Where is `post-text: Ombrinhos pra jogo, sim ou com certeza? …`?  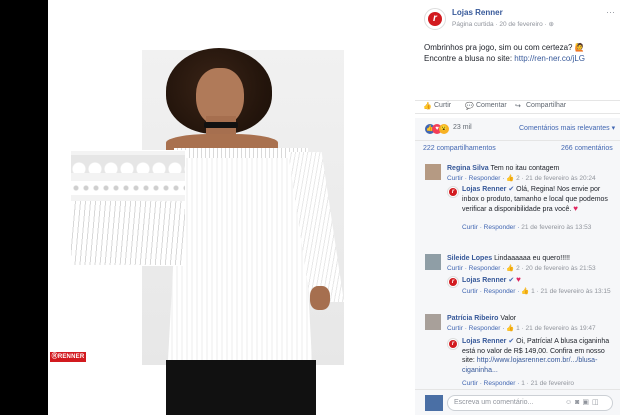
post-text: Ombrinhos pra jogo, sim ou com certeza? … is located at coordinates (519, 53).